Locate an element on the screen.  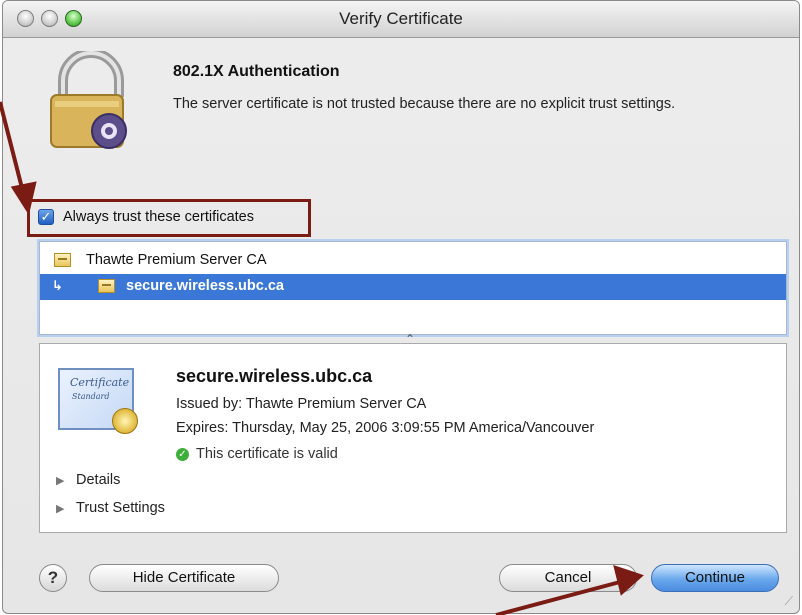
arrow-head-continue-icon is located at coordinates (628, 580).